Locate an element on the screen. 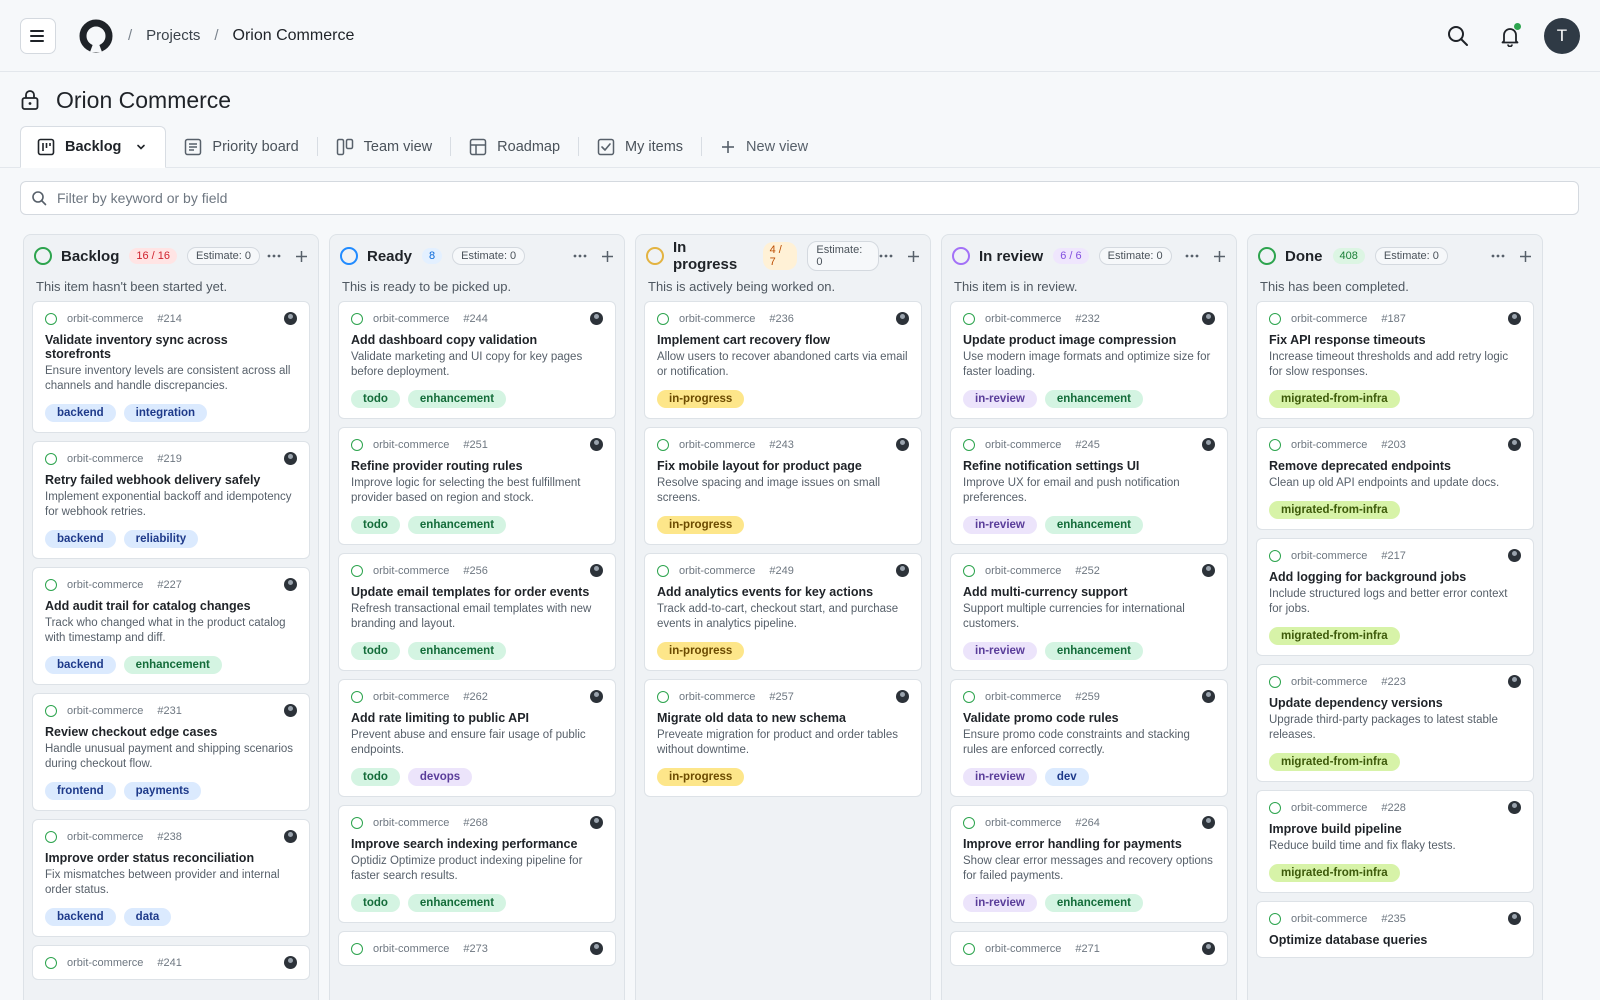 This screenshot has height=1000, width=1600. filter-input is located at coordinates (757, 198).